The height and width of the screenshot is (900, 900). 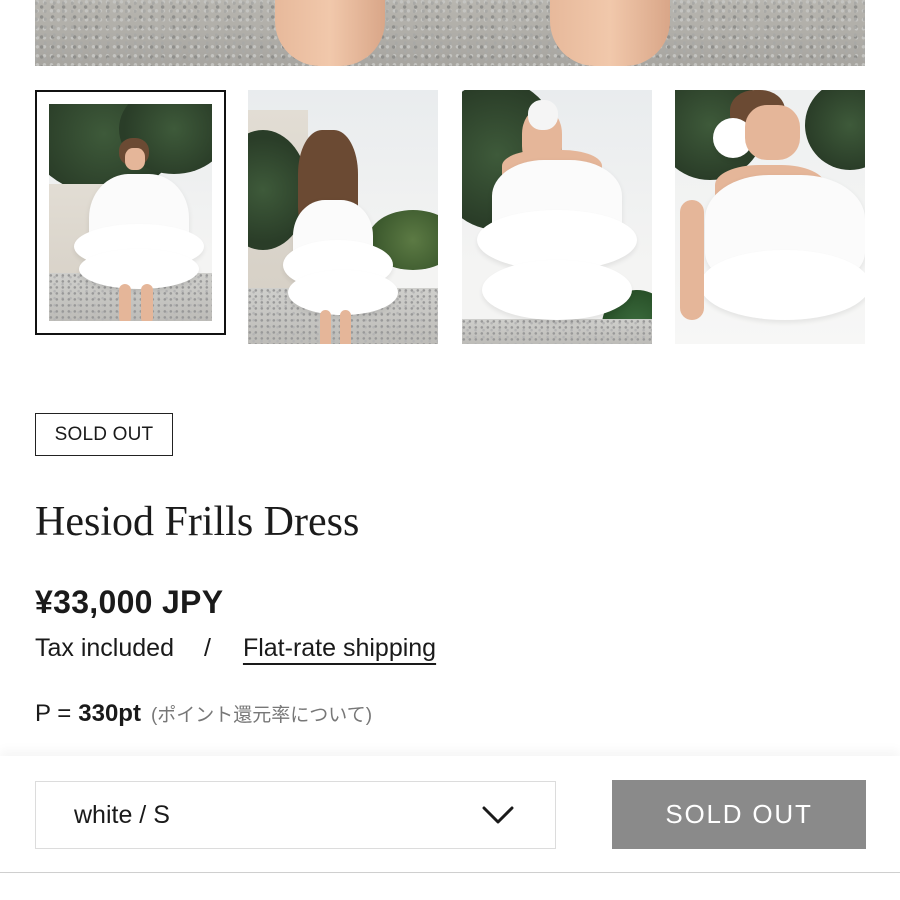 What do you see at coordinates (130, 212) in the screenshot?
I see `thumbnail-1-selected` at bounding box center [130, 212].